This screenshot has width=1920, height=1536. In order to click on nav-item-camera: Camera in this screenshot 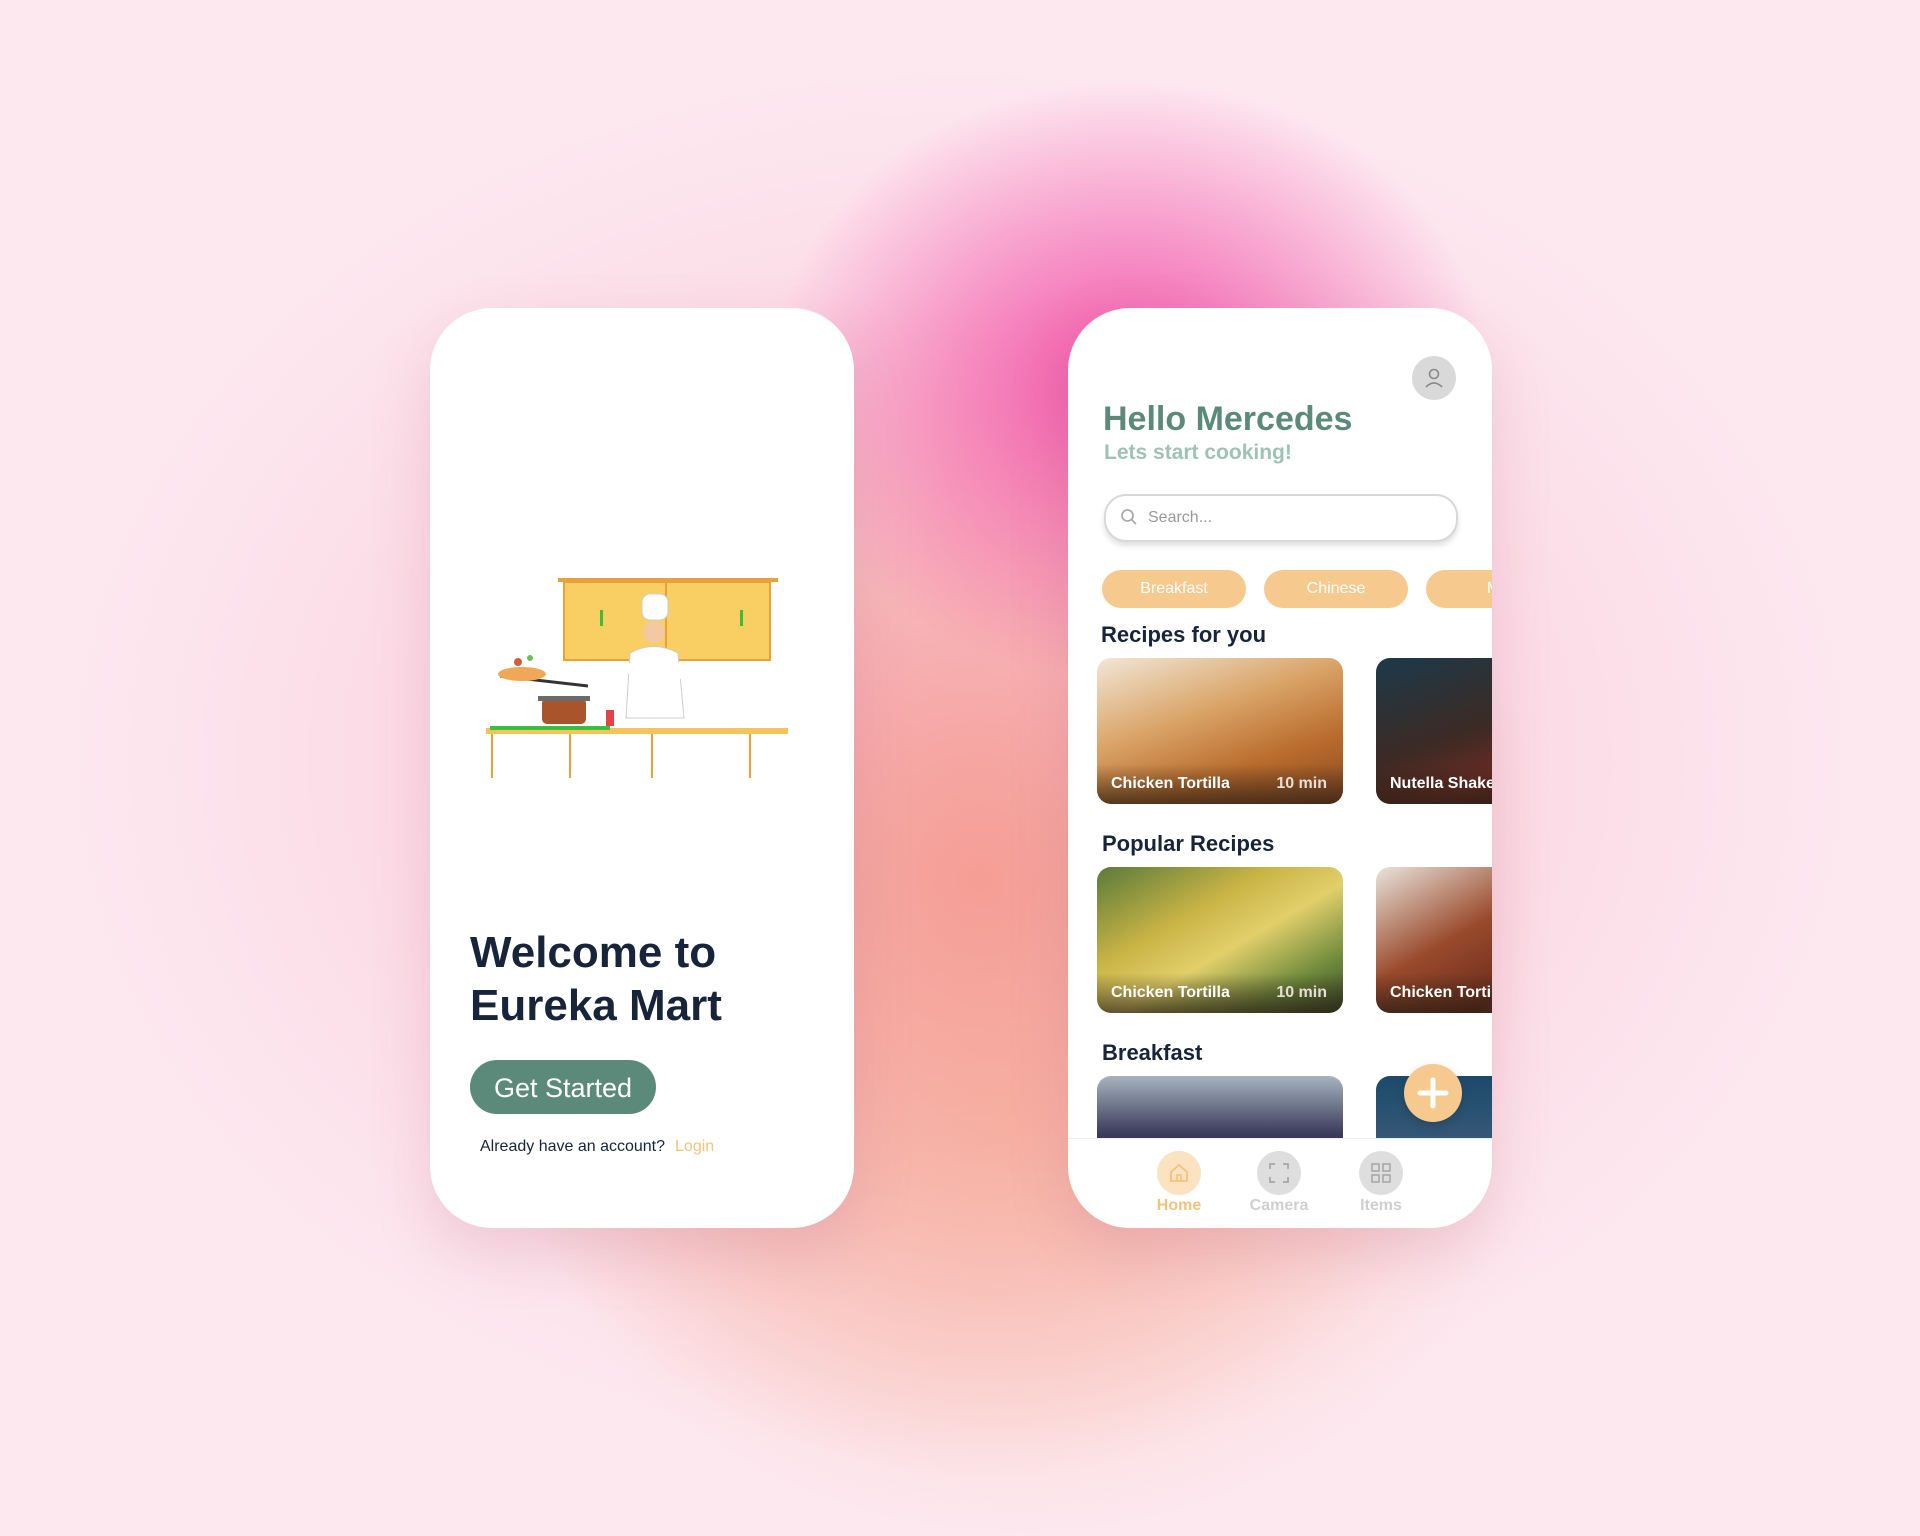, I will do `click(1279, 1183)`.